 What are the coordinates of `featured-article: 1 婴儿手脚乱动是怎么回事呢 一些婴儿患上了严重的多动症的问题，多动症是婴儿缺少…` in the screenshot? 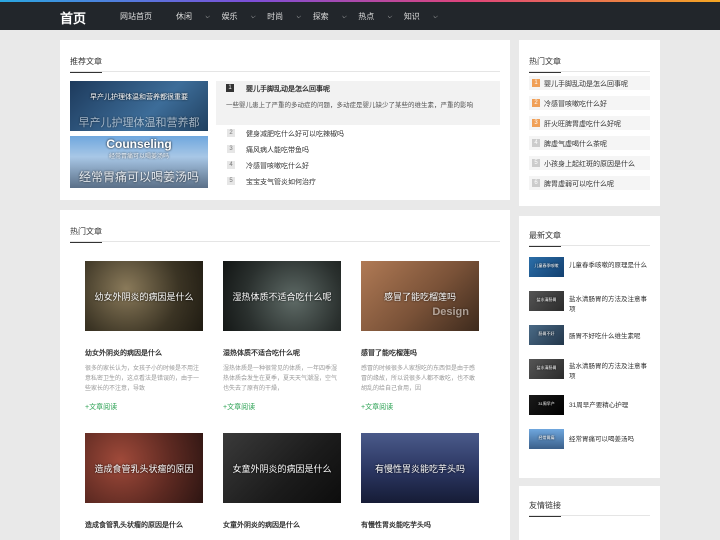 It's located at (358, 103).